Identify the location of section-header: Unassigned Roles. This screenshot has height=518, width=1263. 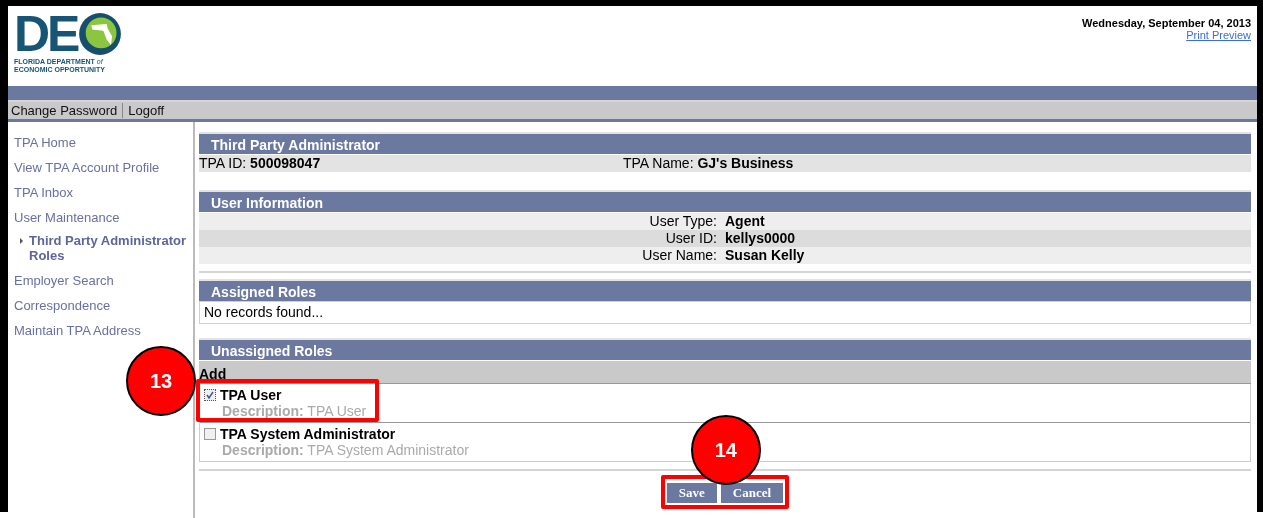
(725, 349).